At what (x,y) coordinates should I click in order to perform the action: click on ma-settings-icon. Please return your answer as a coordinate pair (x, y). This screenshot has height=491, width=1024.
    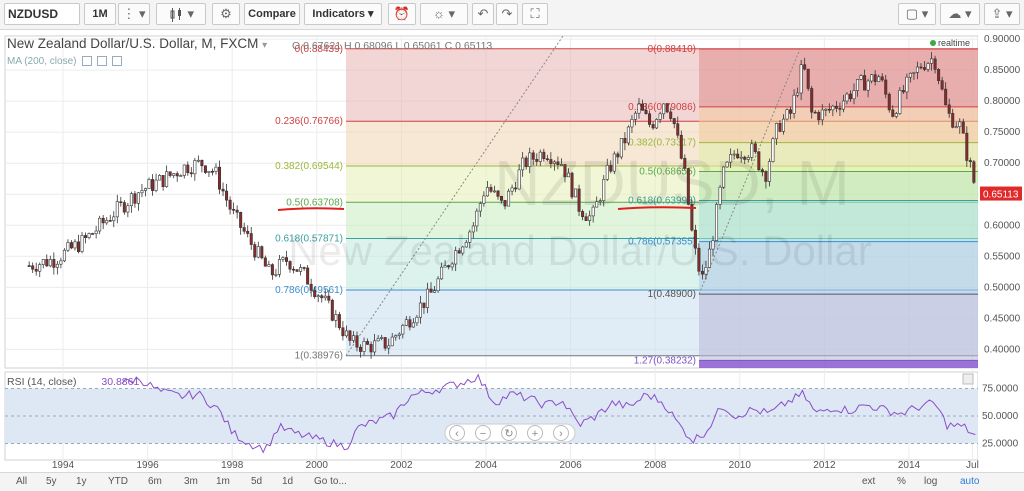
    Looking at the image, I should click on (87, 61).